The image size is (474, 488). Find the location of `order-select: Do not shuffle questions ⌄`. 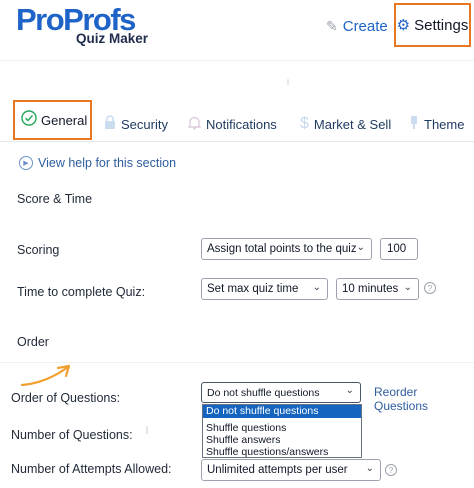

order-select: Do not shuffle questions ⌄ is located at coordinates (281, 392).